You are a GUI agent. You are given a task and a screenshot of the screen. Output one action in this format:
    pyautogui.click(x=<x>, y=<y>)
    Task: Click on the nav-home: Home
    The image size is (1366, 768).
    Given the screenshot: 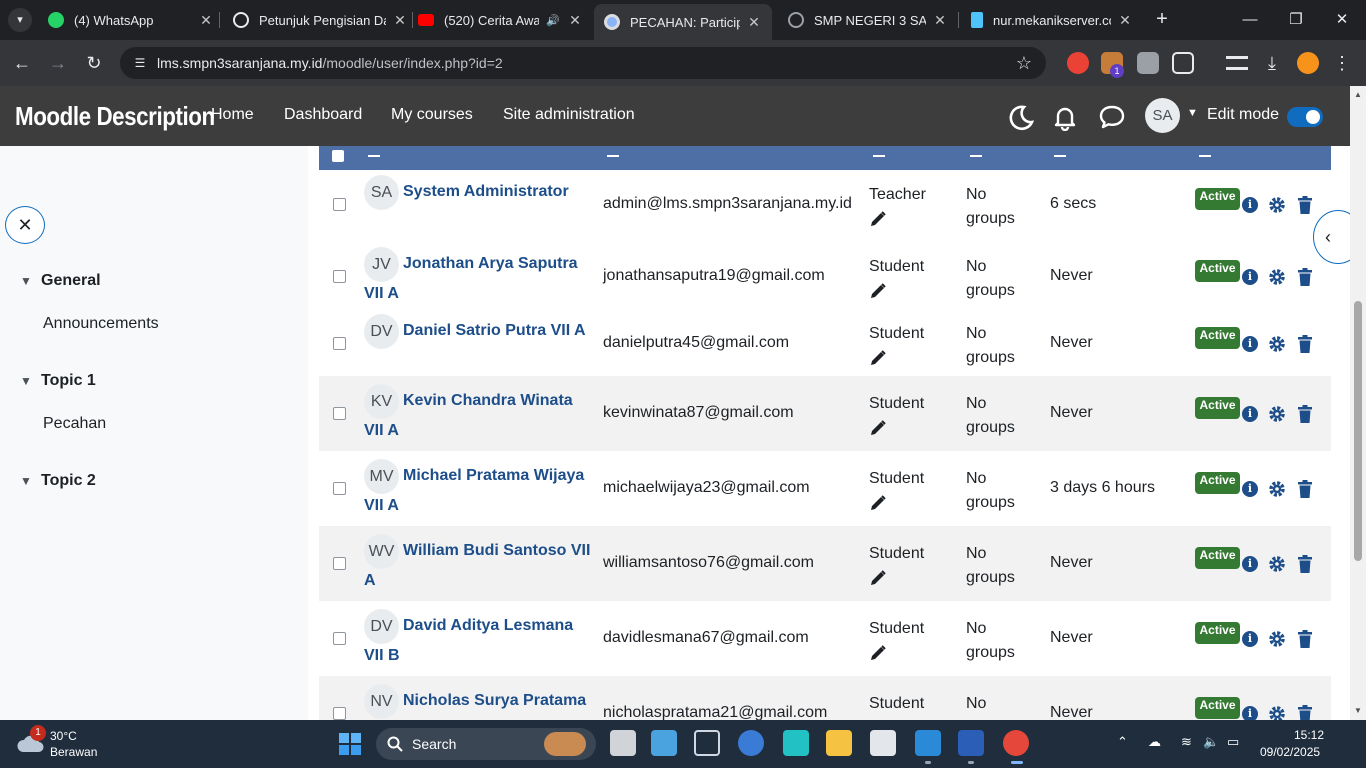 What is the action you would take?
    pyautogui.click(x=232, y=115)
    